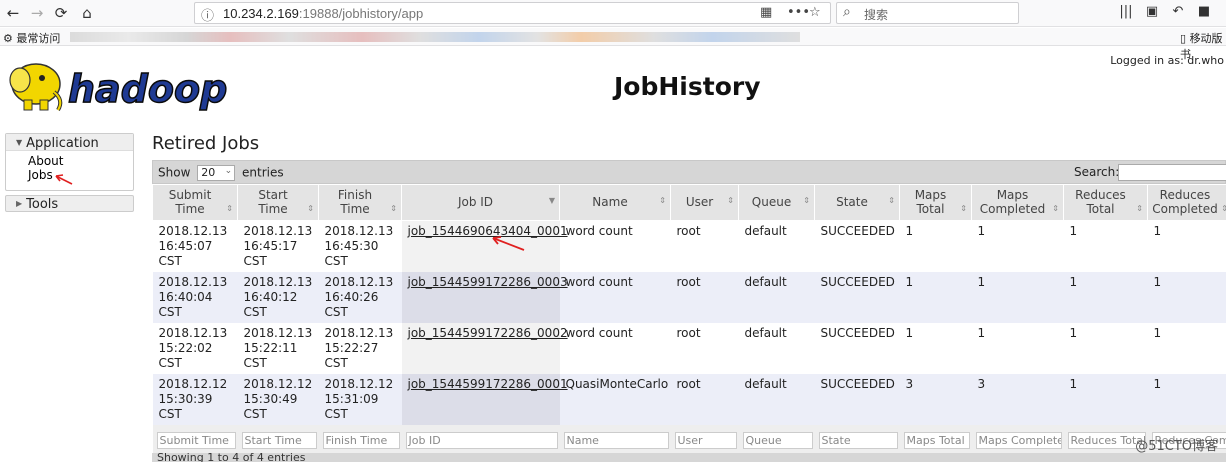  I want to click on col-state: State ⇕, so click(857, 203).